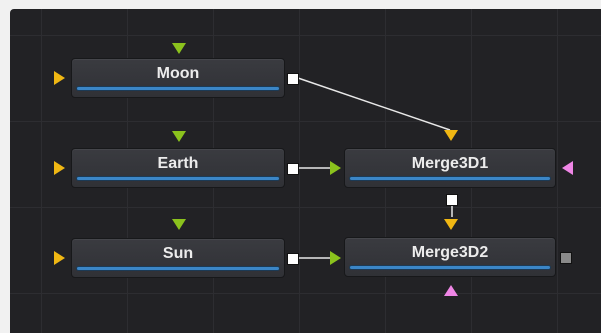 The height and width of the screenshot is (333, 601). I want to click on earth-foreground-input-icon, so click(179, 136).